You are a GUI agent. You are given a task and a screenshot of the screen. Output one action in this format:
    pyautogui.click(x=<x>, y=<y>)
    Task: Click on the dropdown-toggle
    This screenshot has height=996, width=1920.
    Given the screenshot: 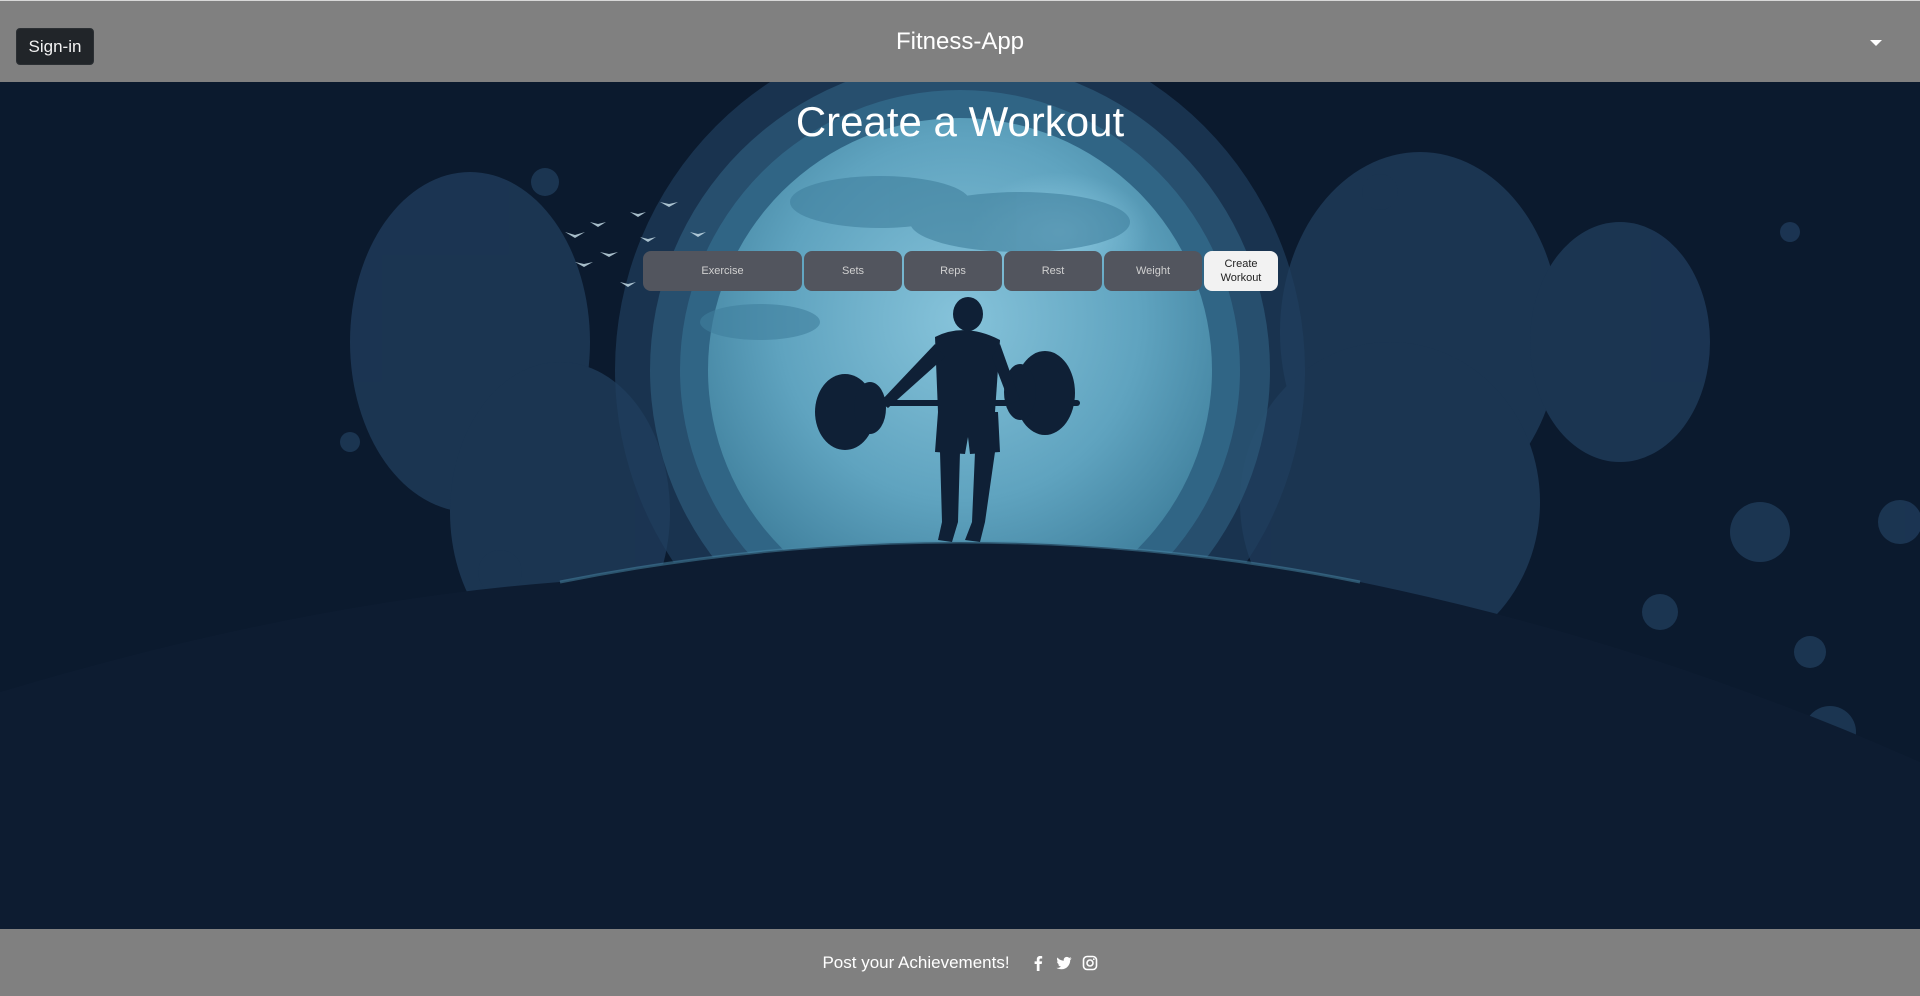 What is the action you would take?
    pyautogui.click(x=1876, y=43)
    